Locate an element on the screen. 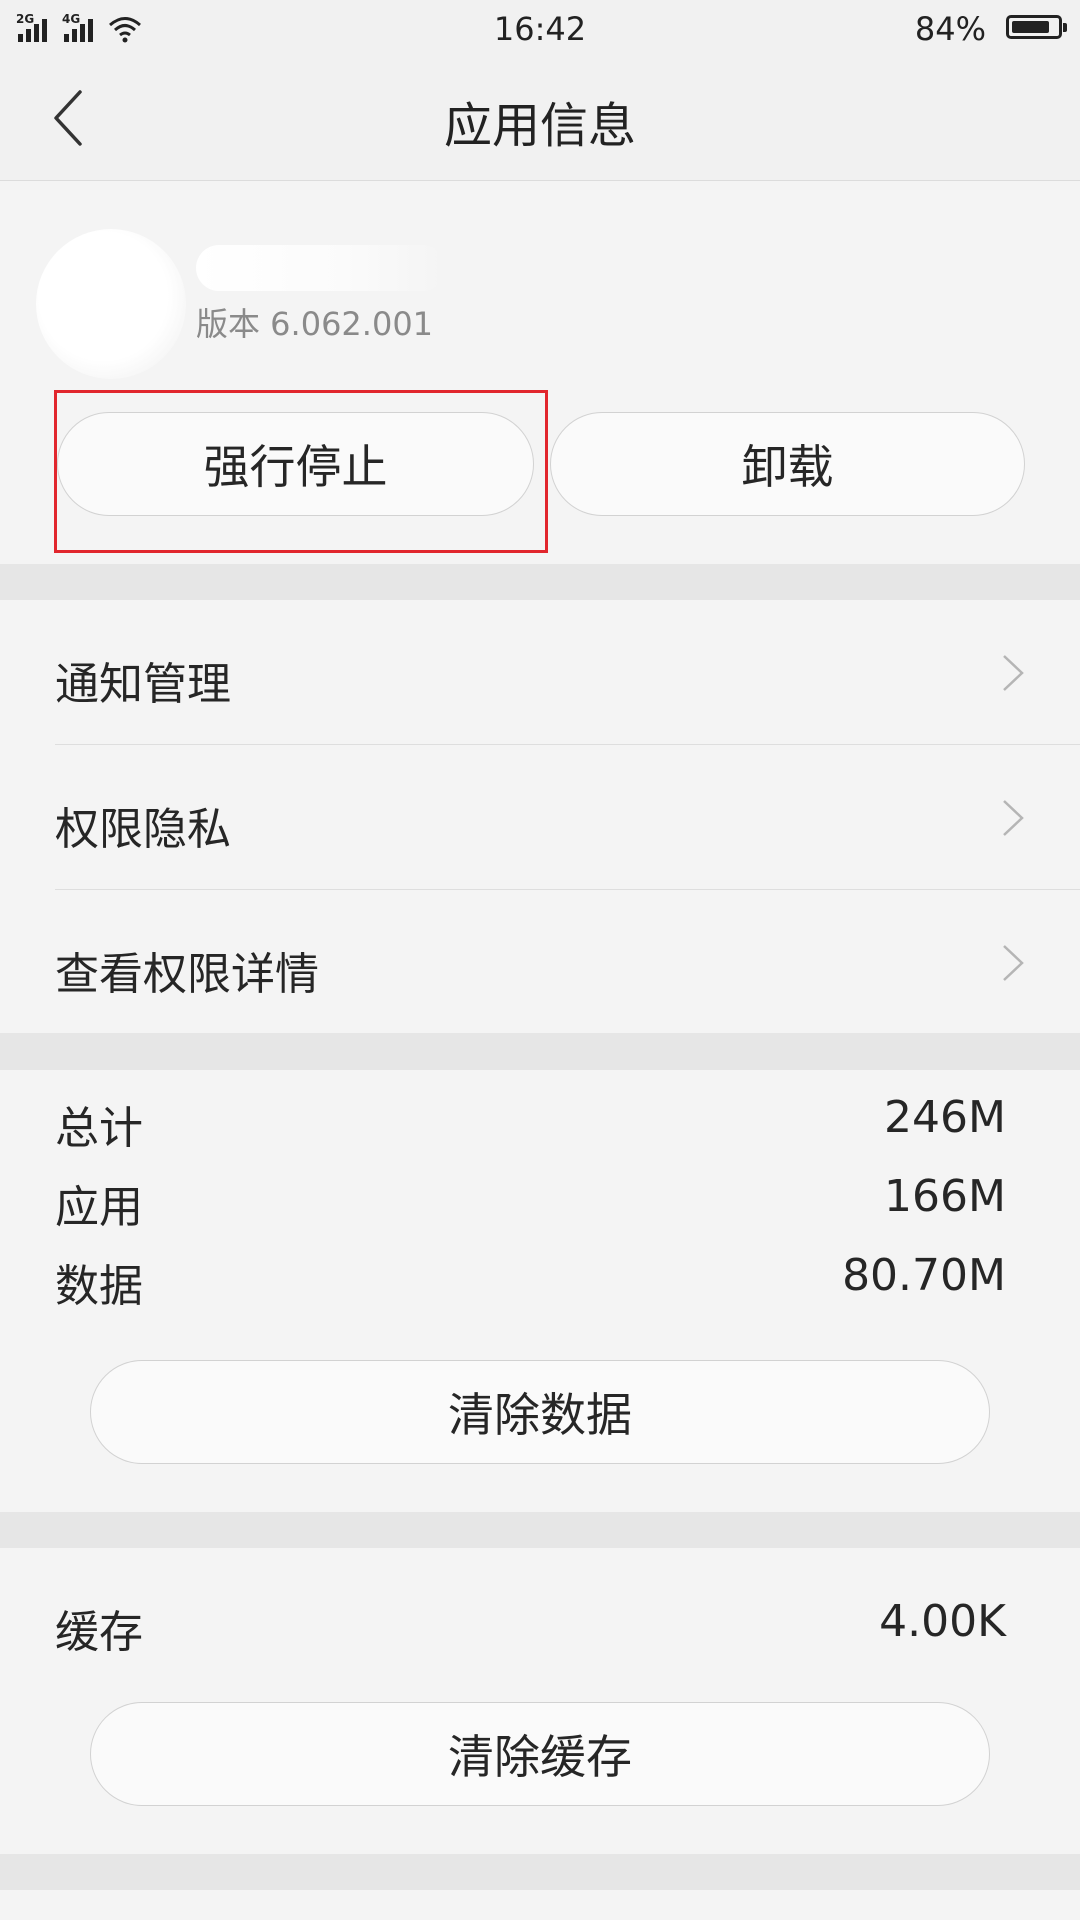 This screenshot has width=1080, height=1920. nav-bar: 应用信息 is located at coordinates (540, 118).